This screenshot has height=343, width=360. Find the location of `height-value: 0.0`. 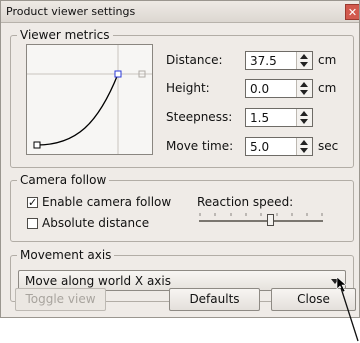

height-value: 0.0 is located at coordinates (260, 89).